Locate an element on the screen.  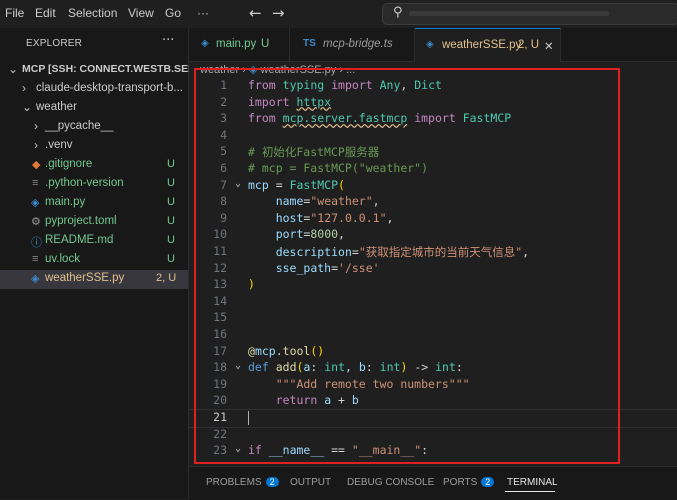
tree-item-label: README.md is located at coordinates (79, 240).